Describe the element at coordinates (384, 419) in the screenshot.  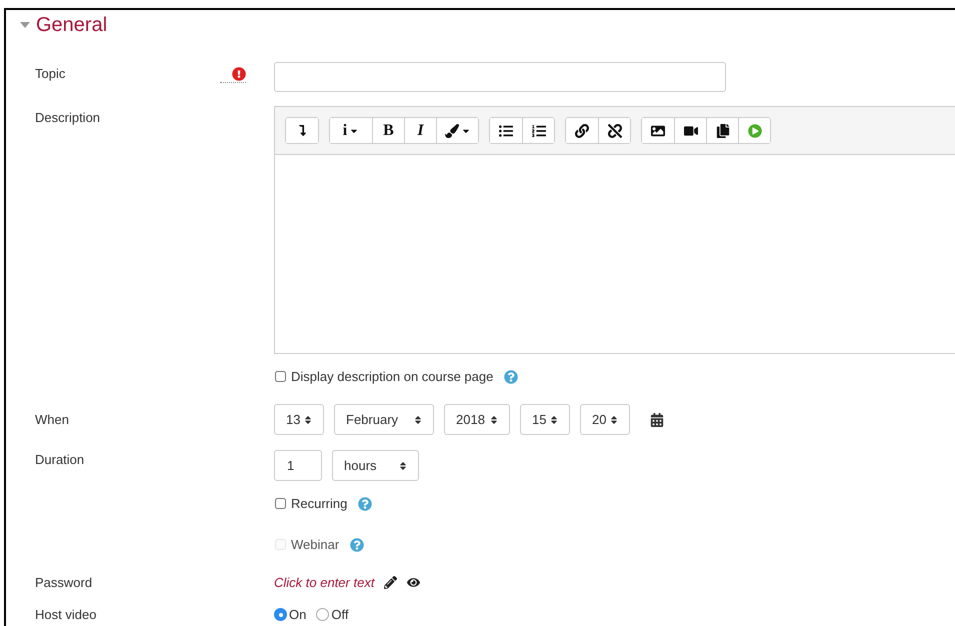
I see `date-select: February` at that location.